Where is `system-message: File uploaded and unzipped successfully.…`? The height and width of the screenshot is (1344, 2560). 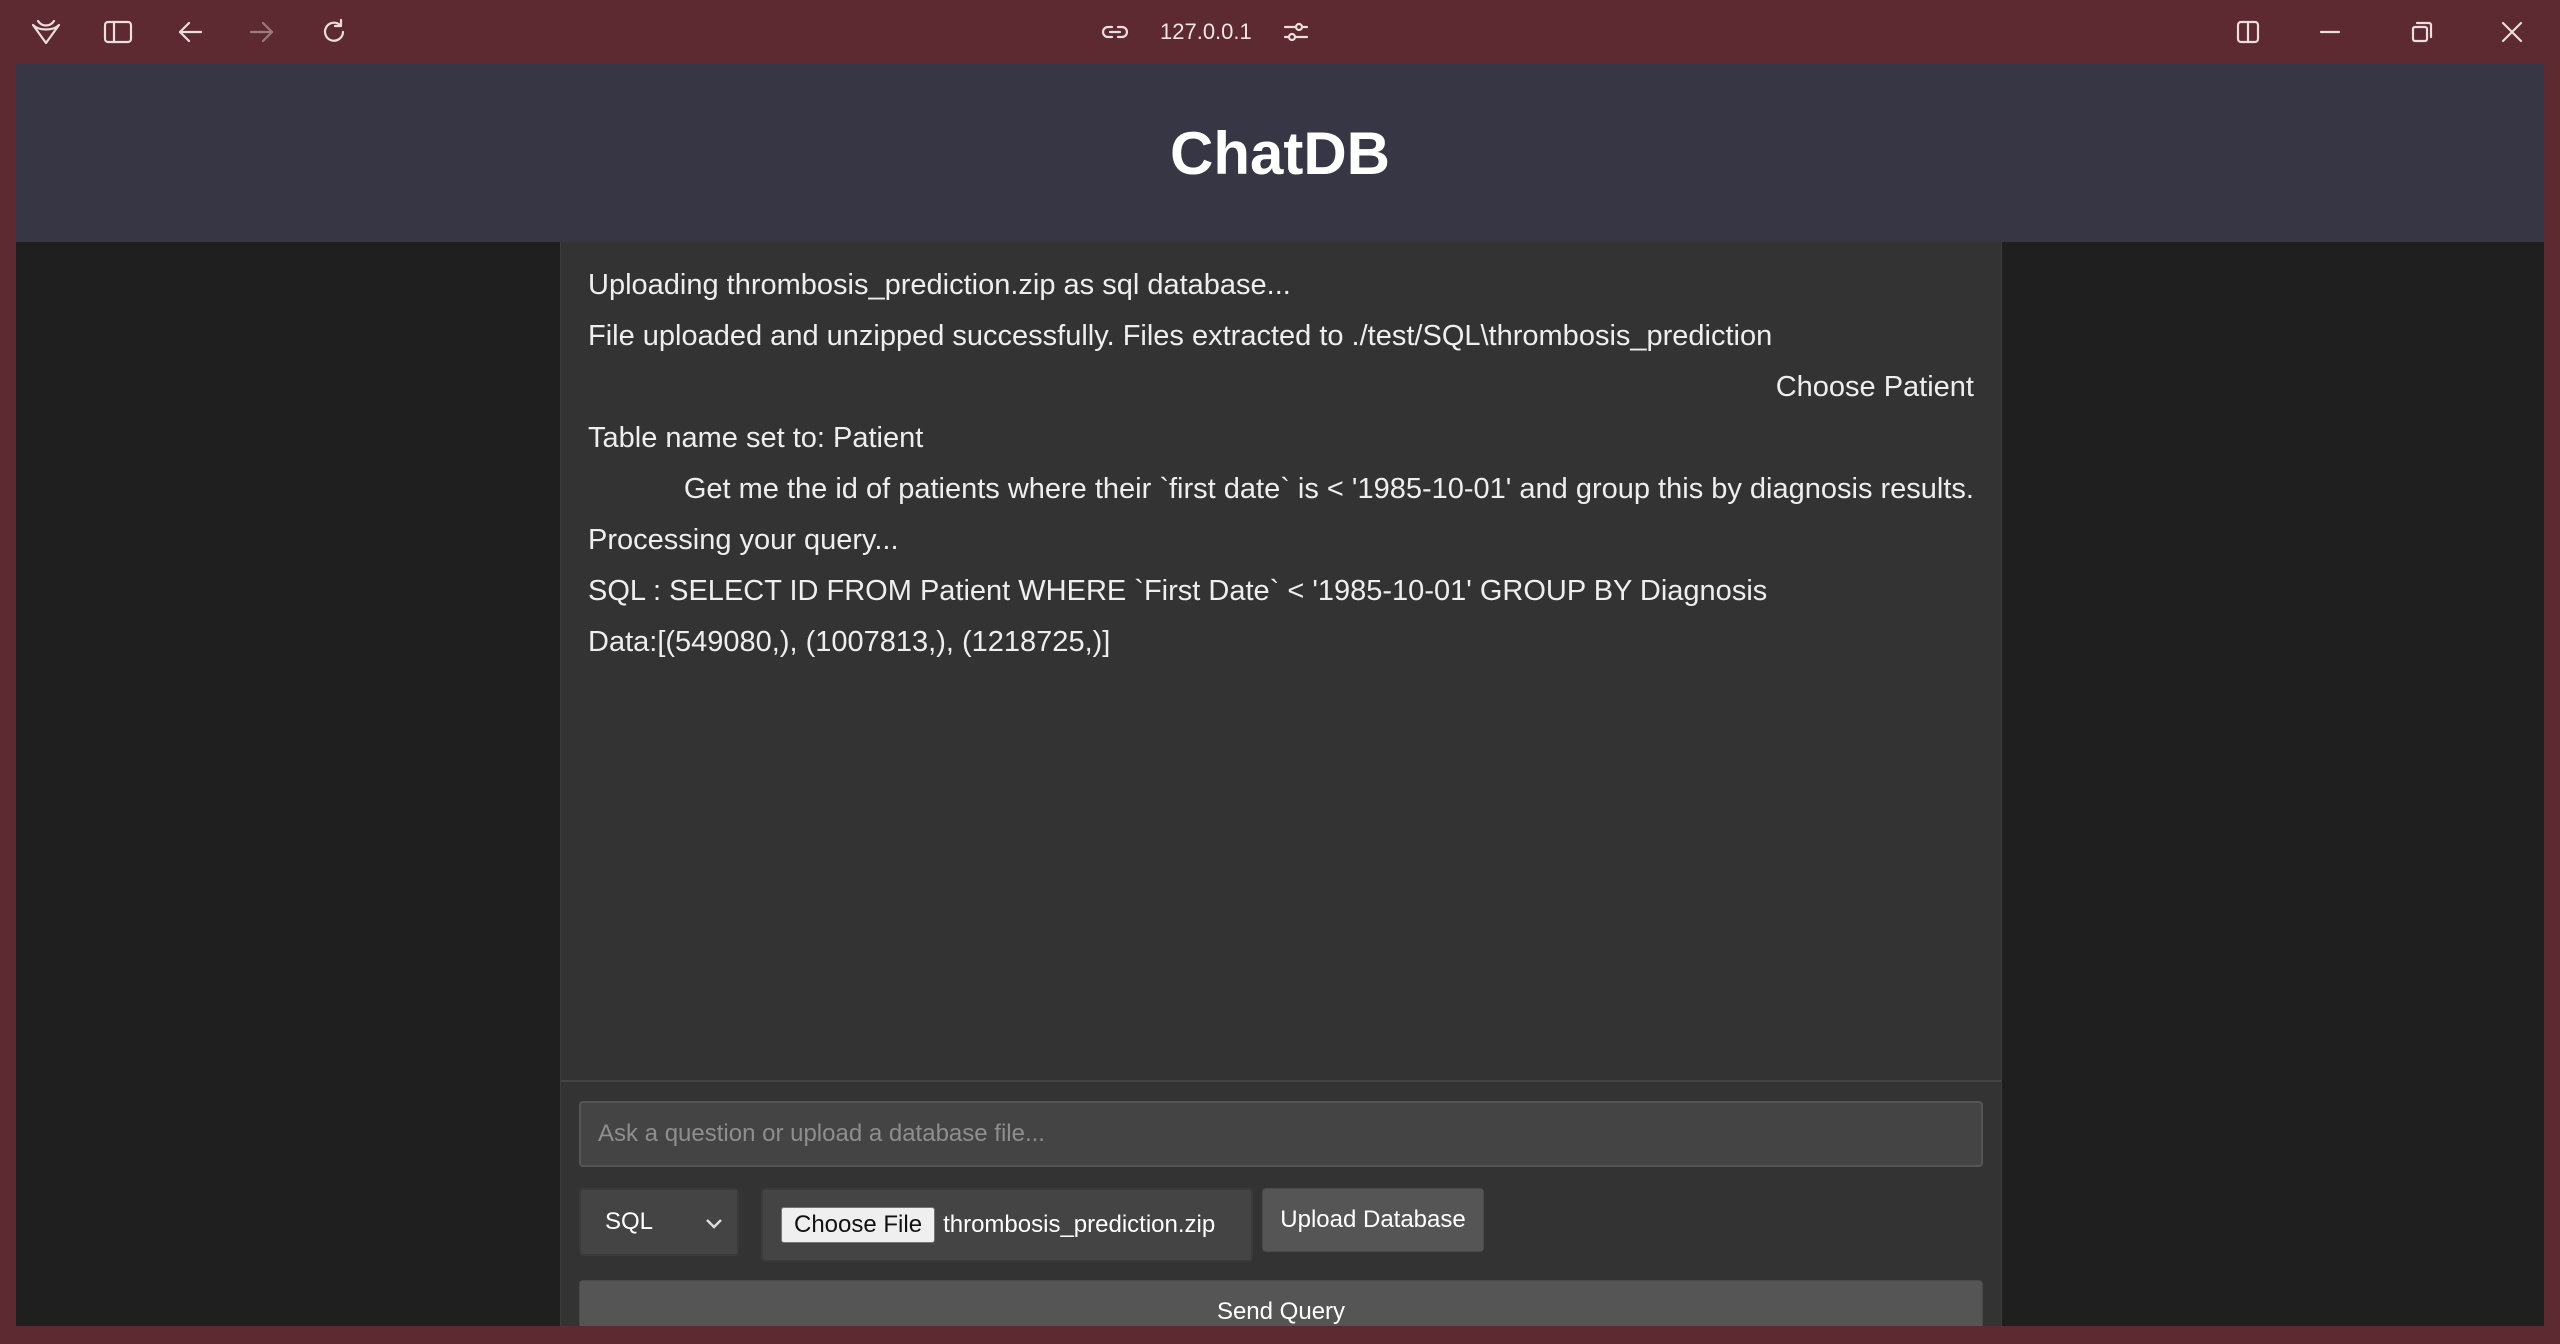
system-message: File uploaded and unzipped successfully.… is located at coordinates (1180, 336).